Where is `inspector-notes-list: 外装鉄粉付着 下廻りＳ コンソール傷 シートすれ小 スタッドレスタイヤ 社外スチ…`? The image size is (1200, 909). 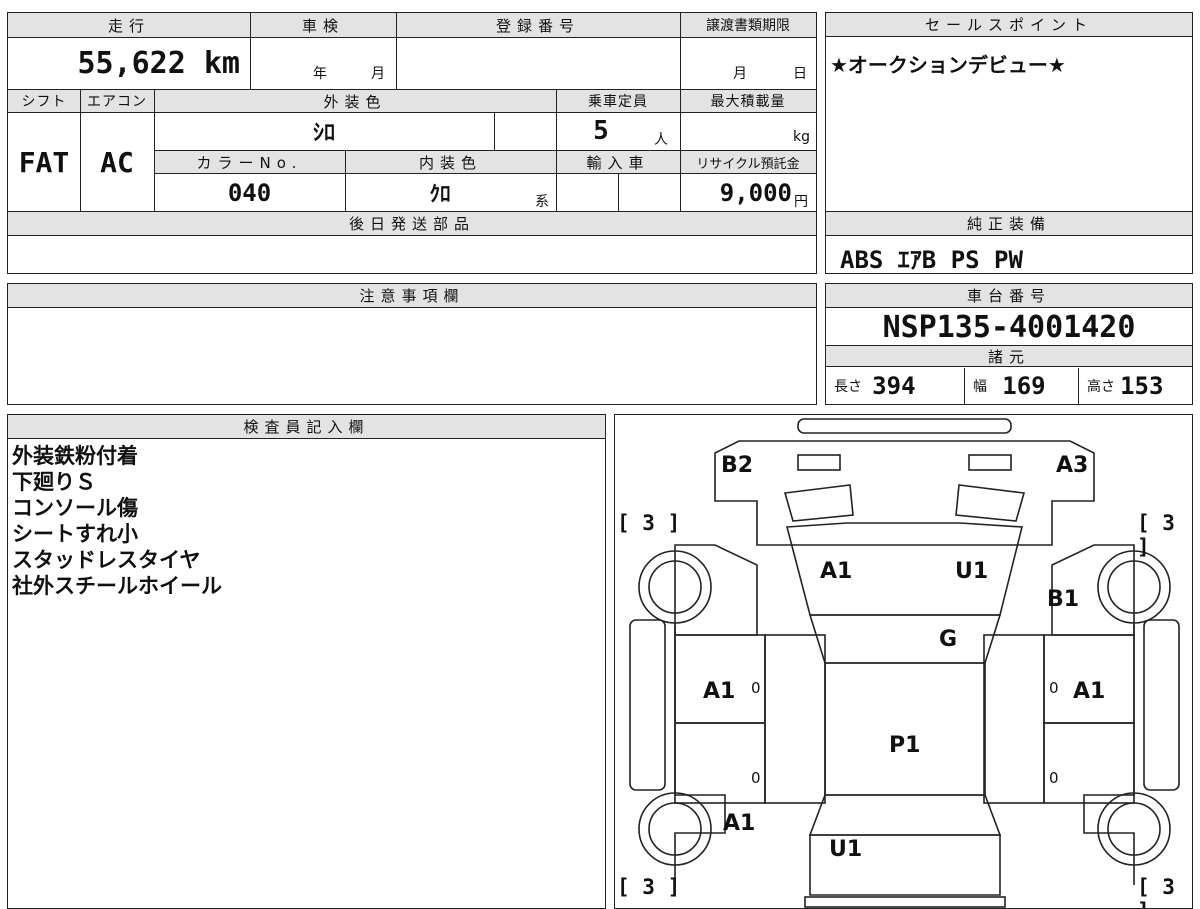 inspector-notes-list: 外装鉄粉付着 下廻りＳ コンソール傷 シートすれ小 スタッドレスタイヤ 社外スチ… is located at coordinates (117, 521).